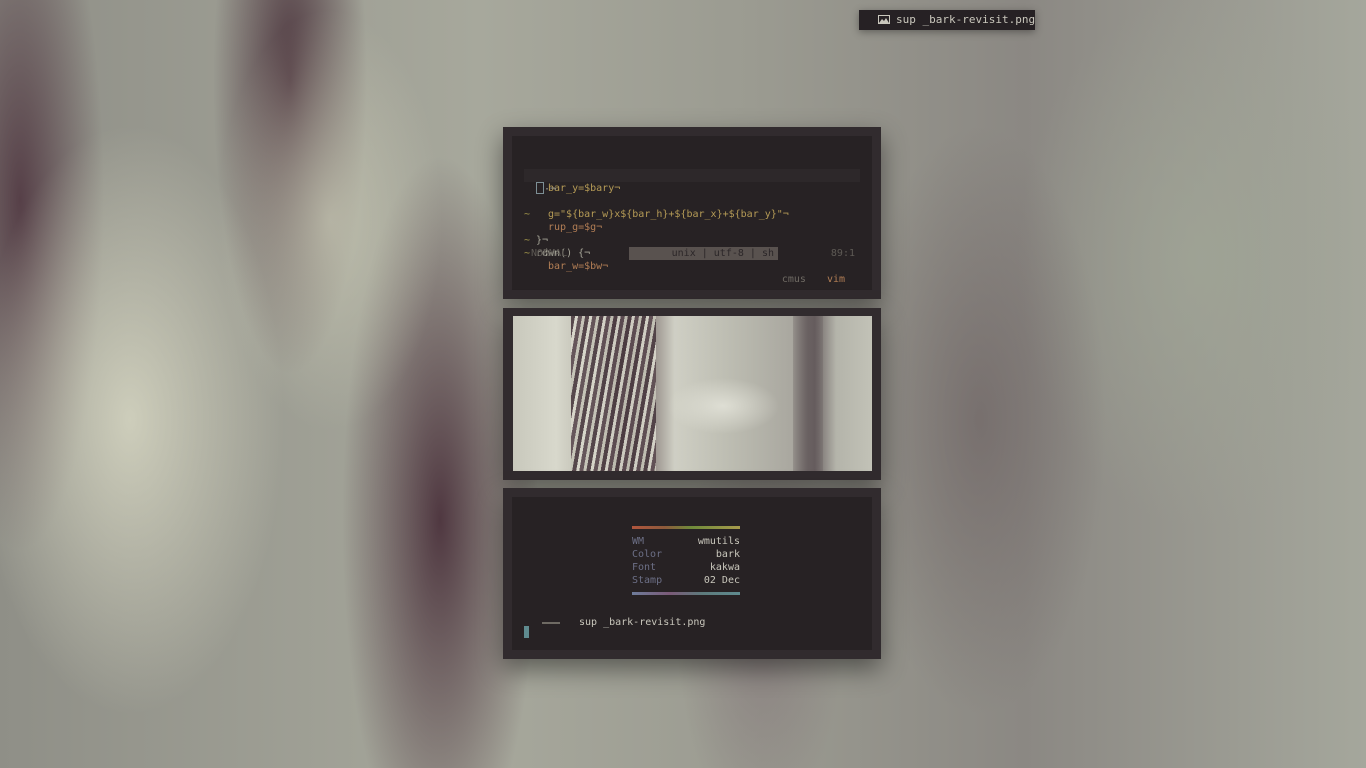 This screenshot has width=1366, height=768. I want to click on code-line: ~ rup_g=$g¬, so click(692, 214).